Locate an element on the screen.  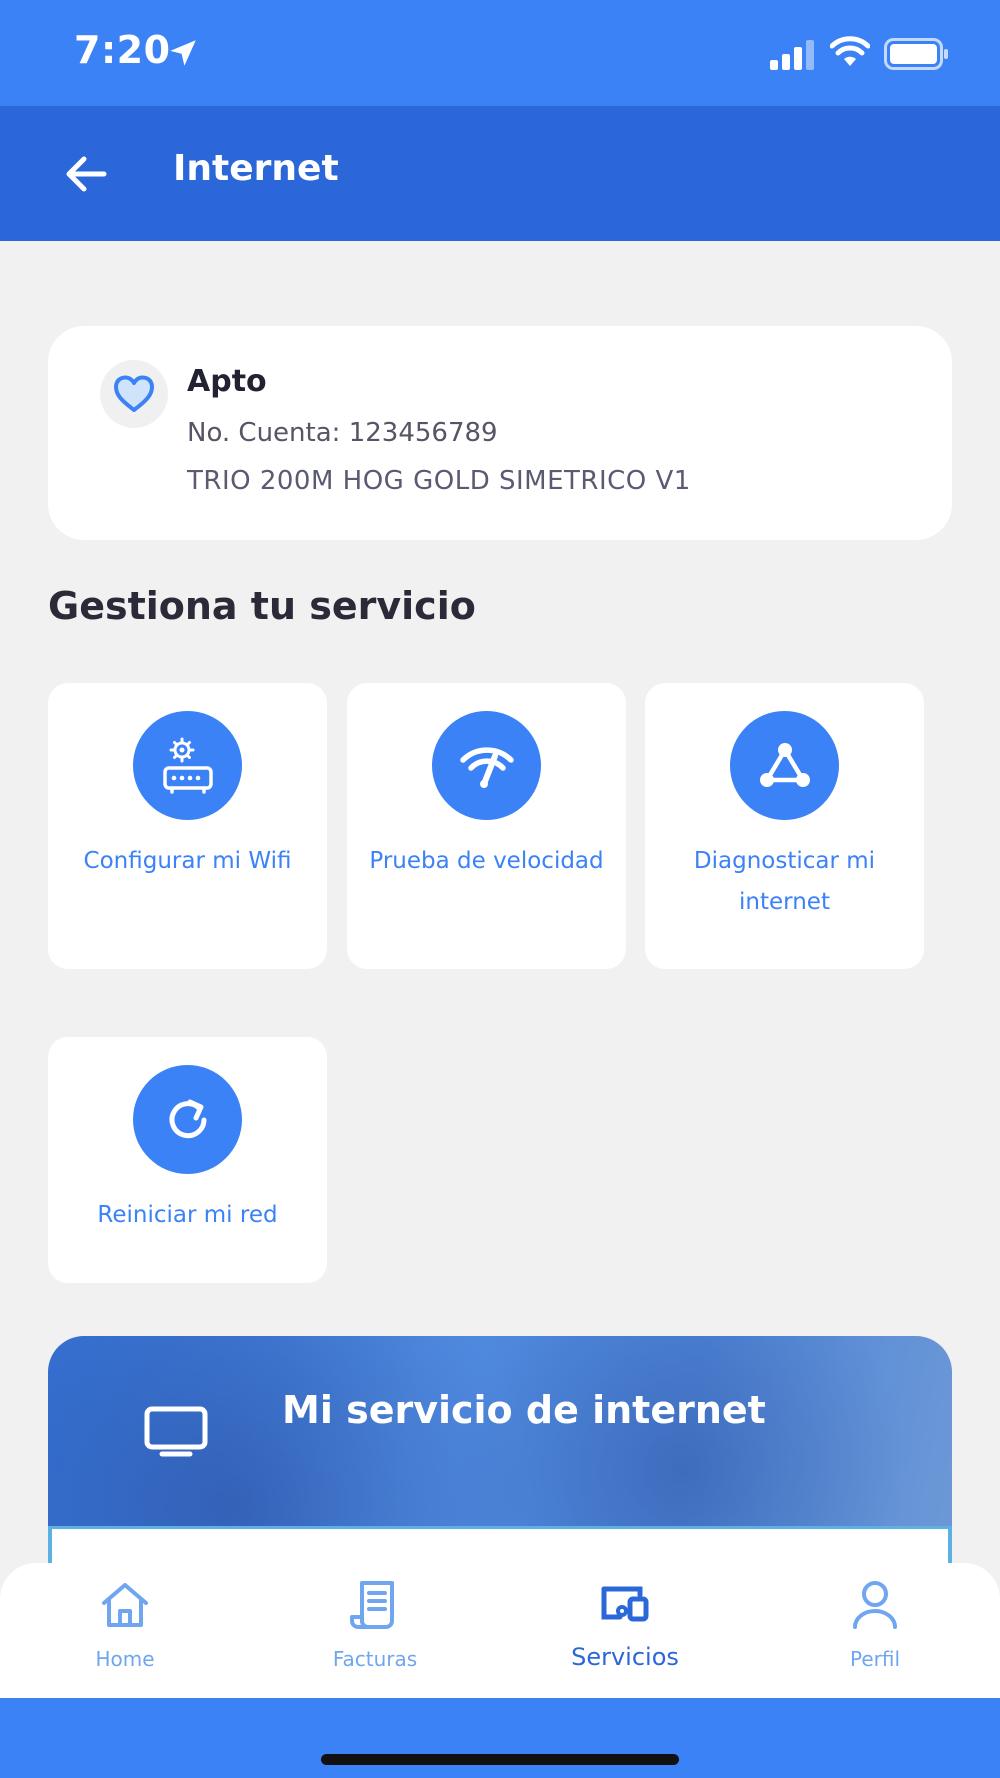
tab-invoices-label: Facturas is located at coordinates (375, 1659).